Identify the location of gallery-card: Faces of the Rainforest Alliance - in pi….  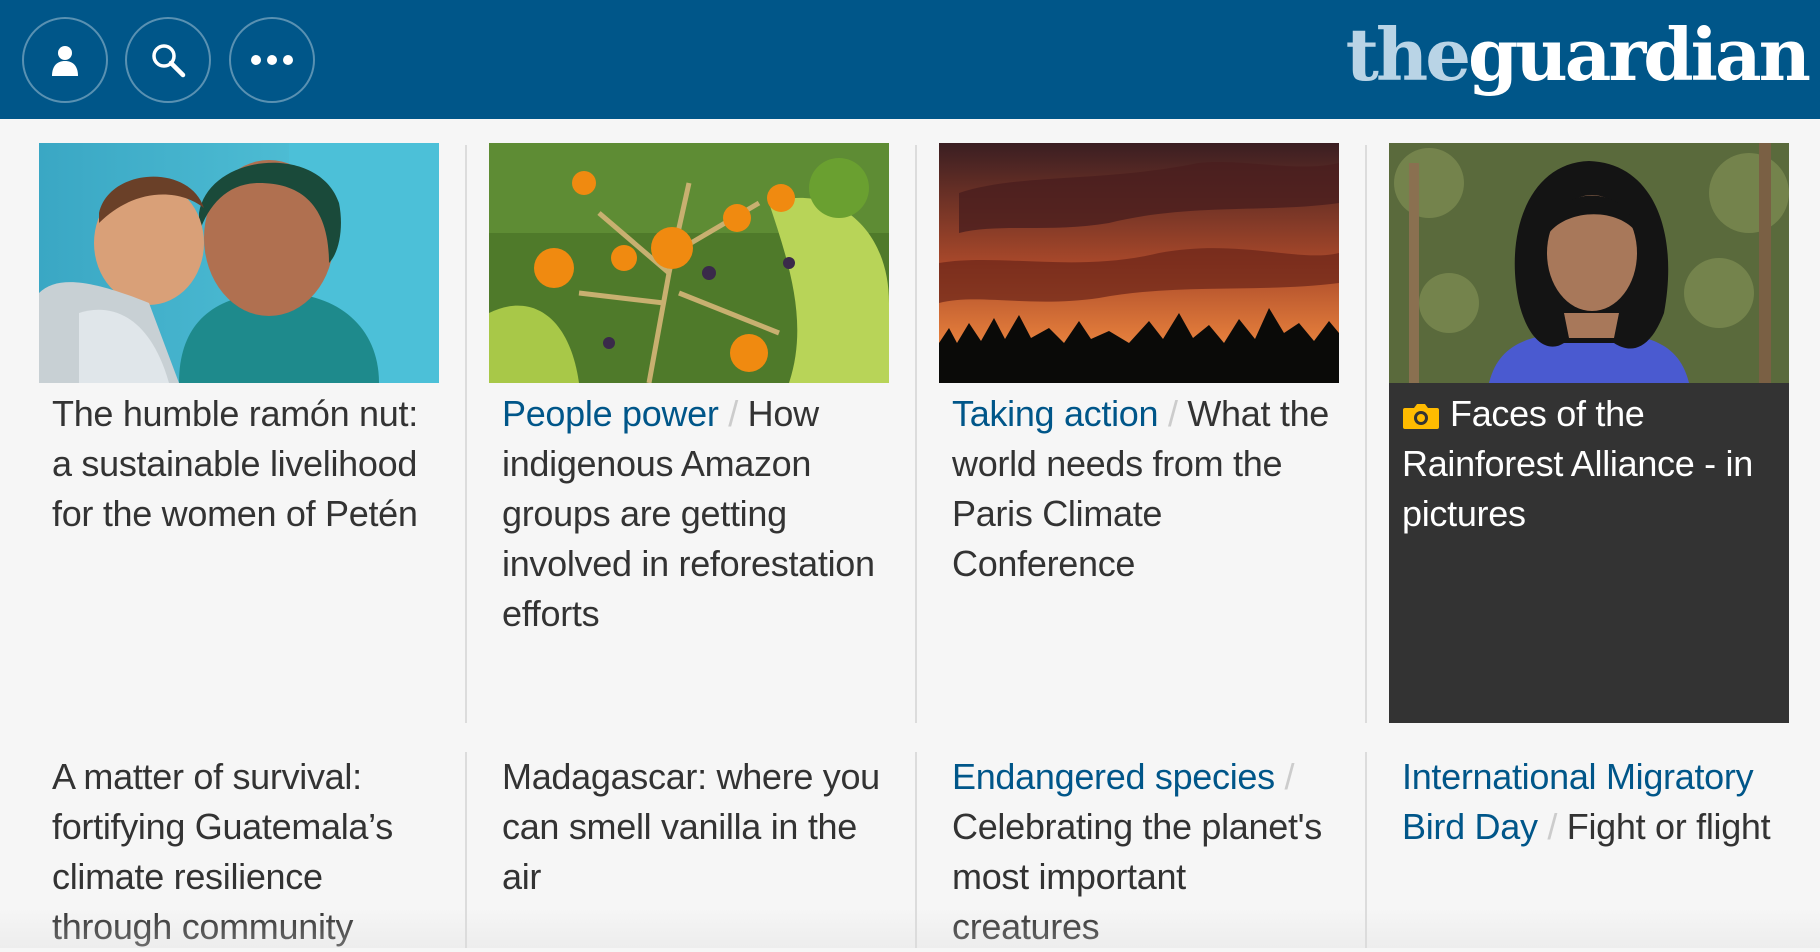
(1589, 433).